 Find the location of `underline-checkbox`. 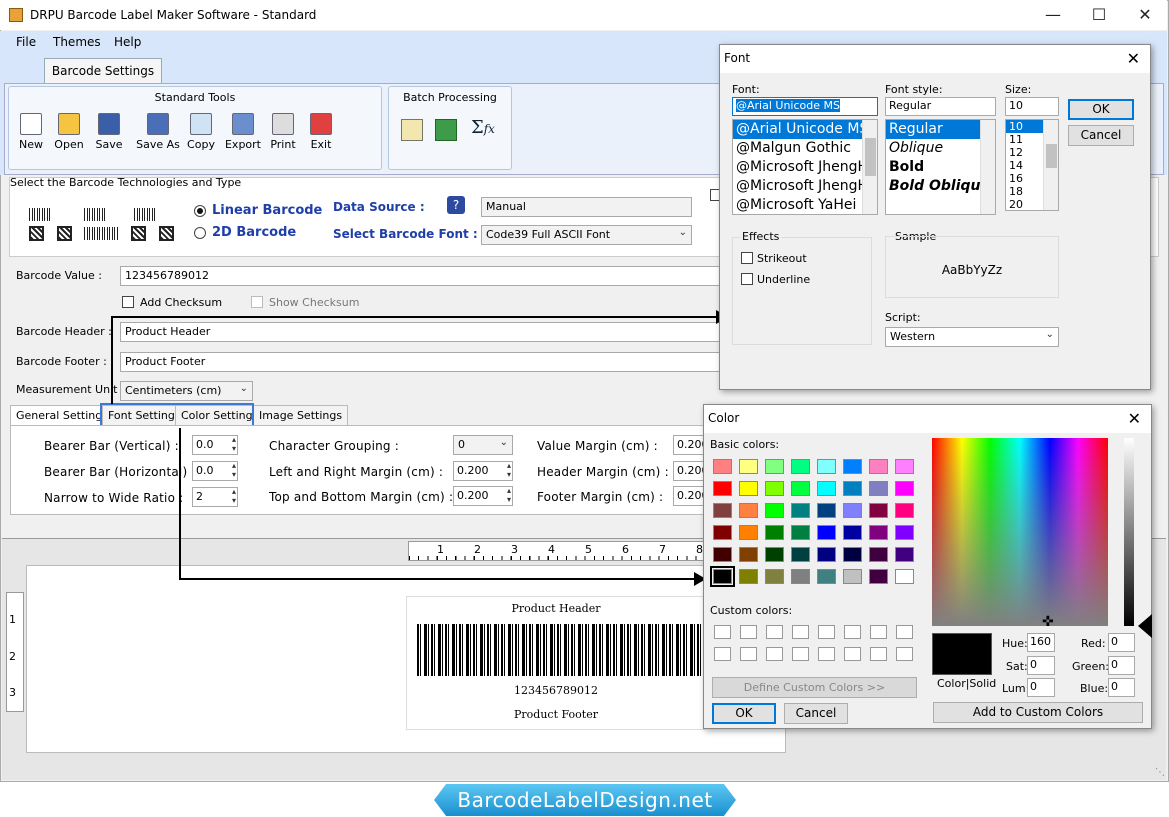

underline-checkbox is located at coordinates (747, 279).